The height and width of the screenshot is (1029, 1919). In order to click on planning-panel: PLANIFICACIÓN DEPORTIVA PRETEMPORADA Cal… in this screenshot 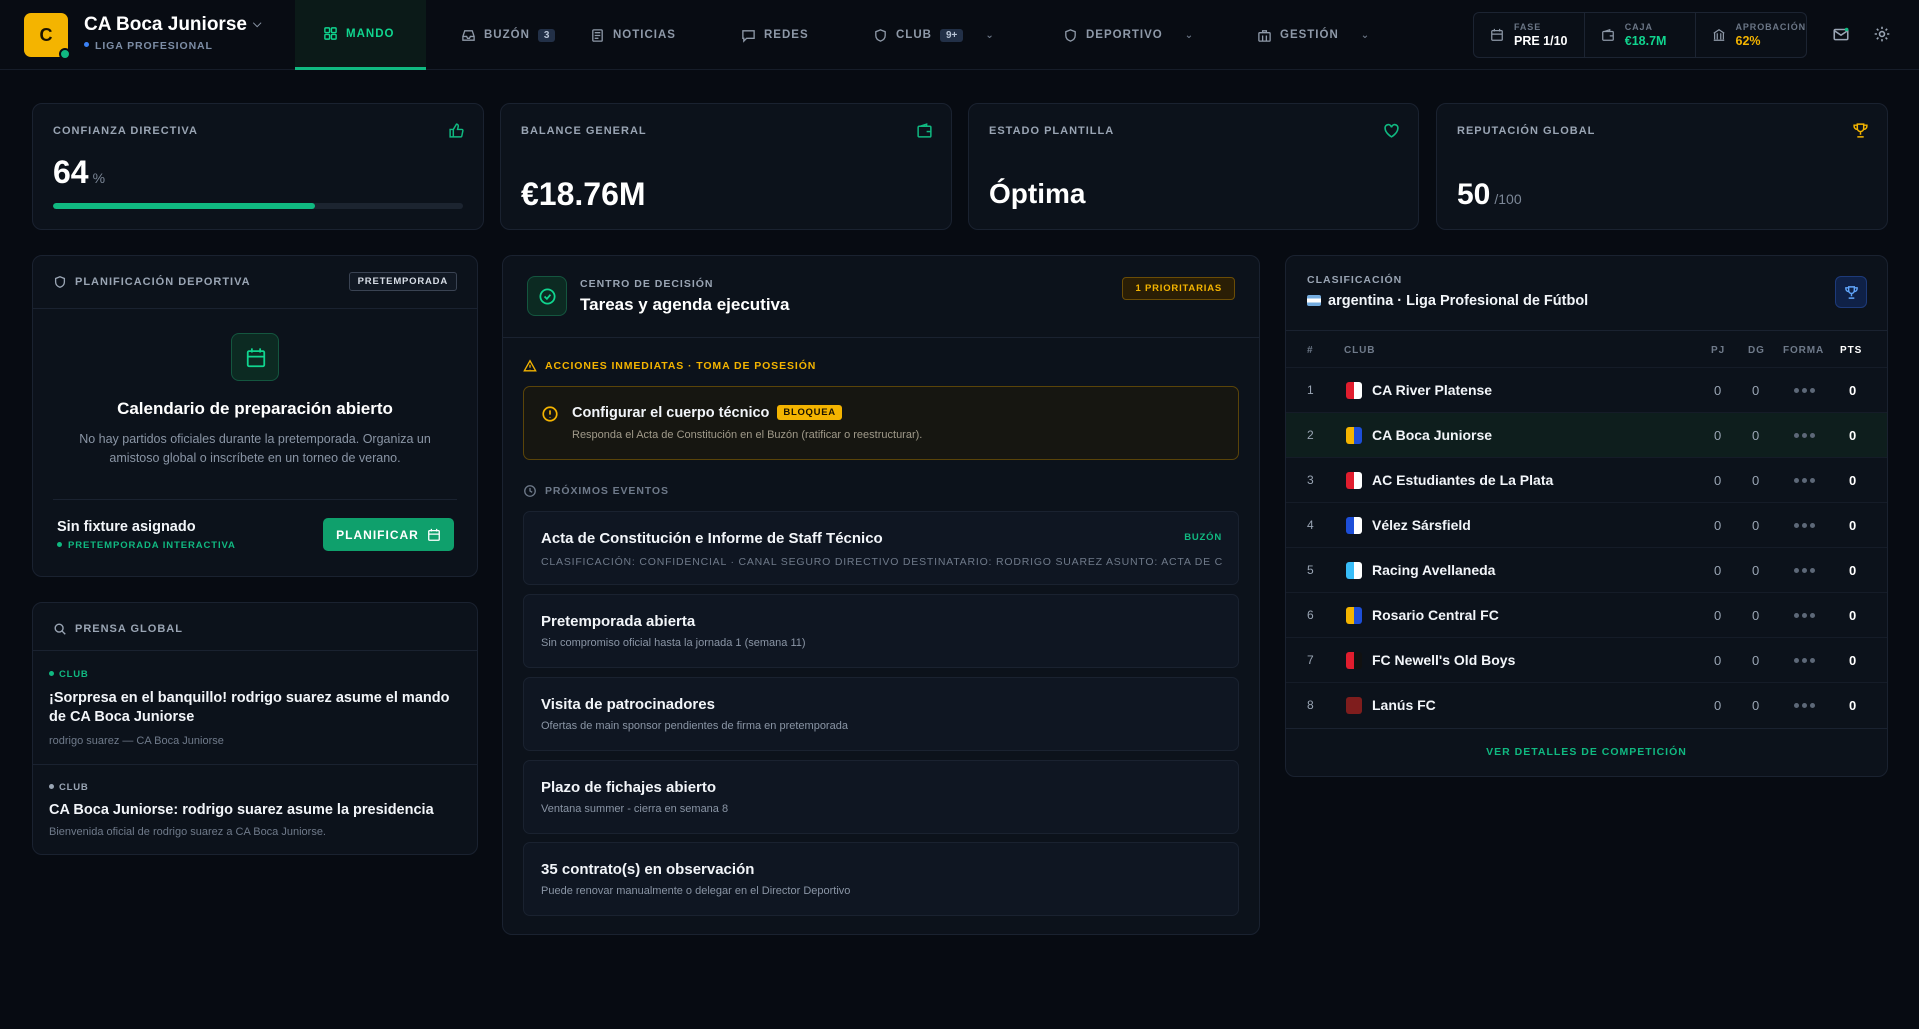, I will do `click(255, 416)`.